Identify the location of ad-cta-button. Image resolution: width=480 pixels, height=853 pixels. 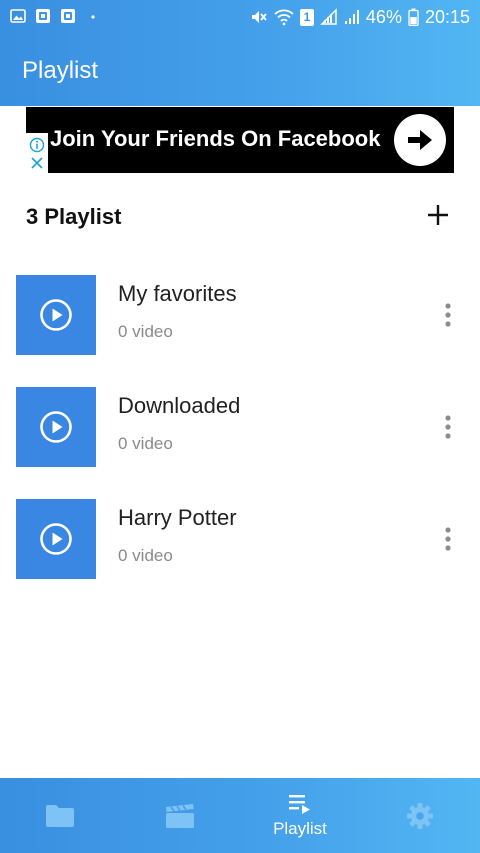
(420, 140).